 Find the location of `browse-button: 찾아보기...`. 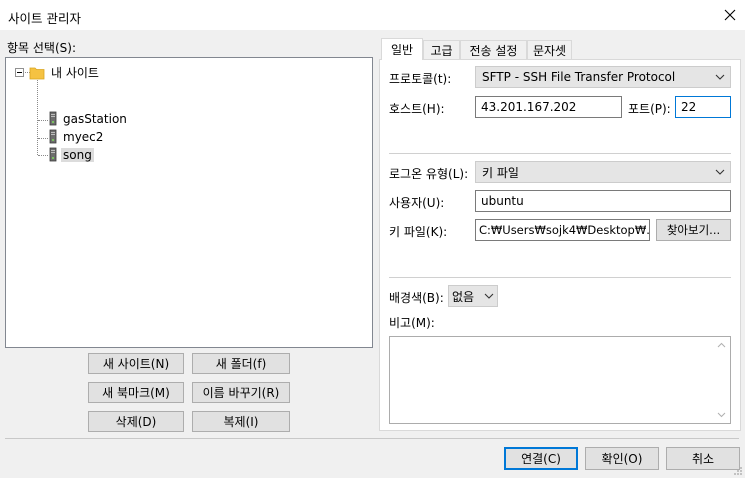

browse-button: 찾아보기... is located at coordinates (693, 230).